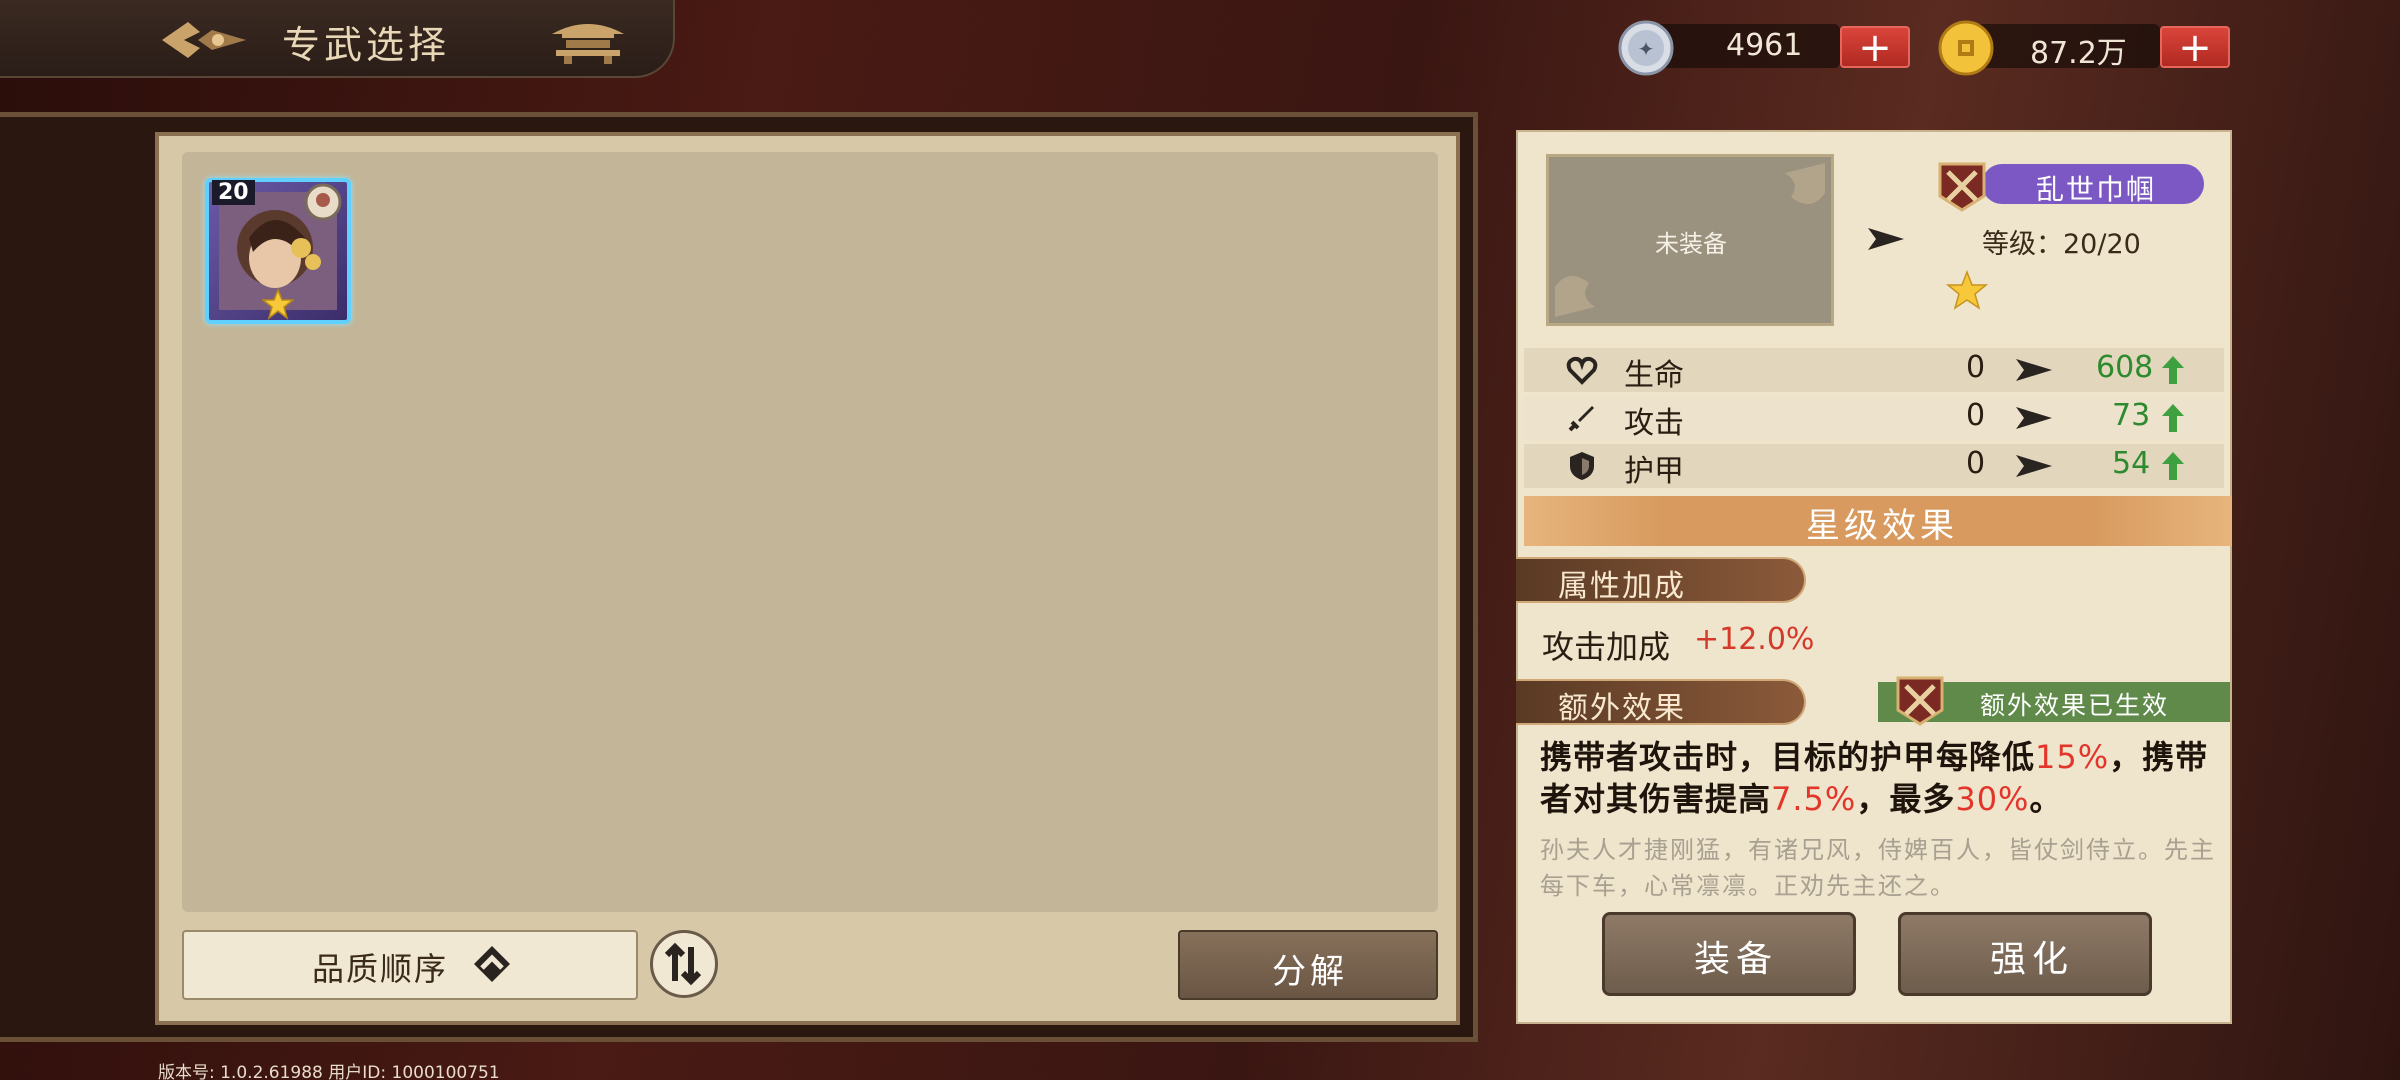  What do you see at coordinates (1764, 45) in the screenshot?
I see `gem-amount: 4961` at bounding box center [1764, 45].